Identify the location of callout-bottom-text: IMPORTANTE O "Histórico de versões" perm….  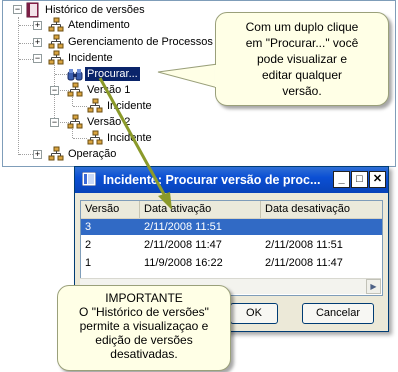
(144, 326).